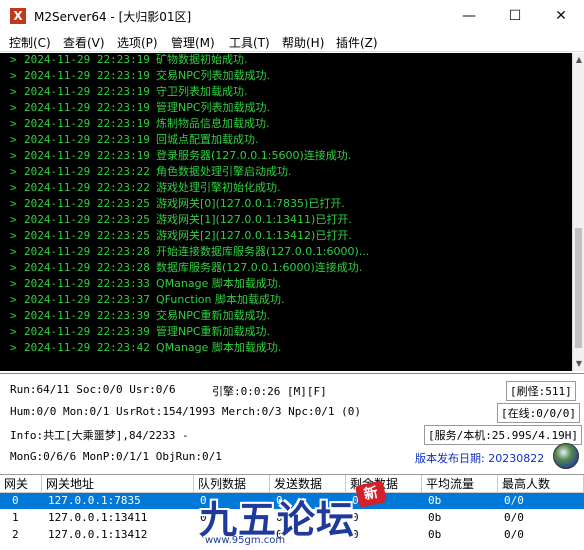 This screenshot has height=550, width=584. What do you see at coordinates (538, 413) in the screenshot?
I see `online-count: [在线:0/0/0]` at bounding box center [538, 413].